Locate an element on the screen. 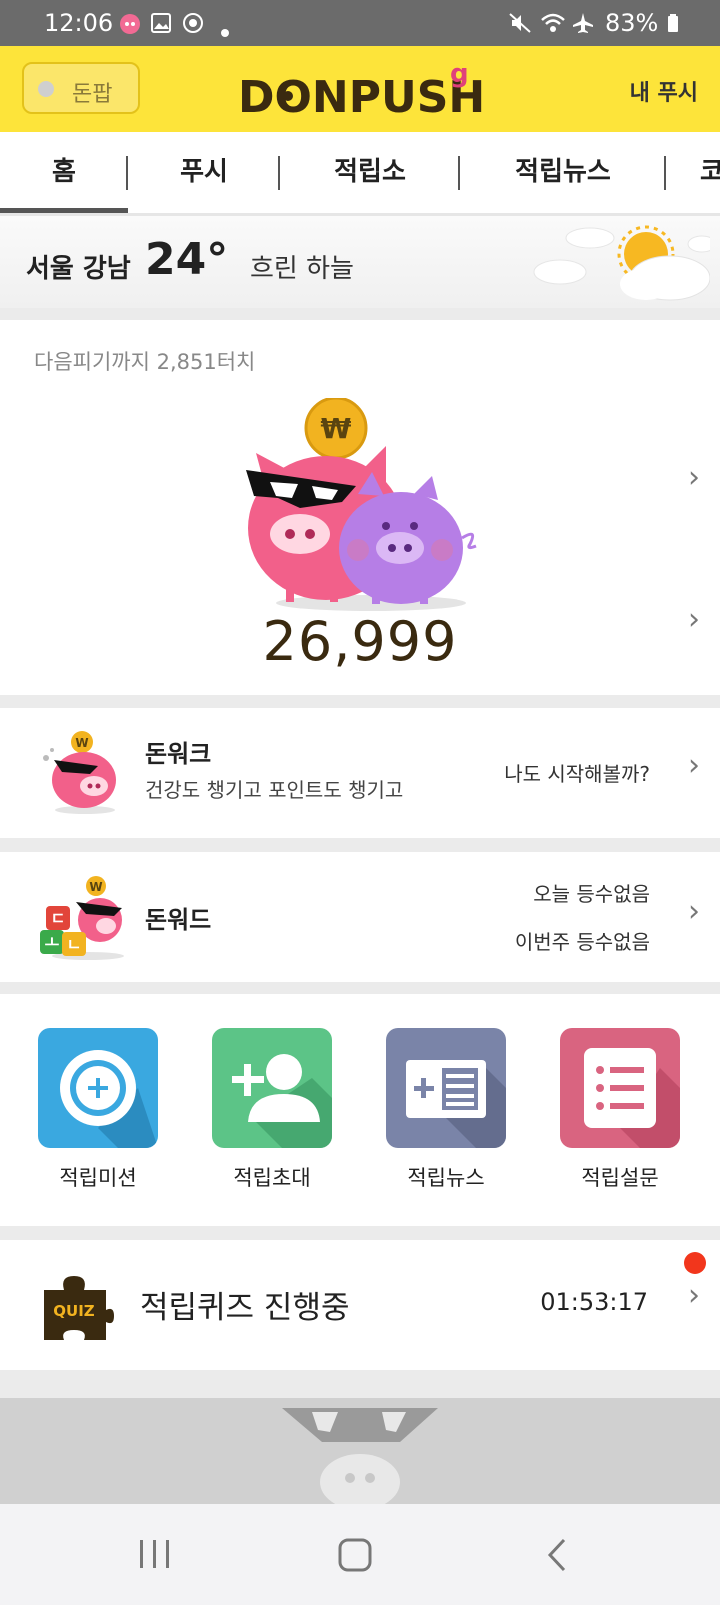 The image size is (720, 1605). weather-temperature: 24° is located at coordinates (187, 259).